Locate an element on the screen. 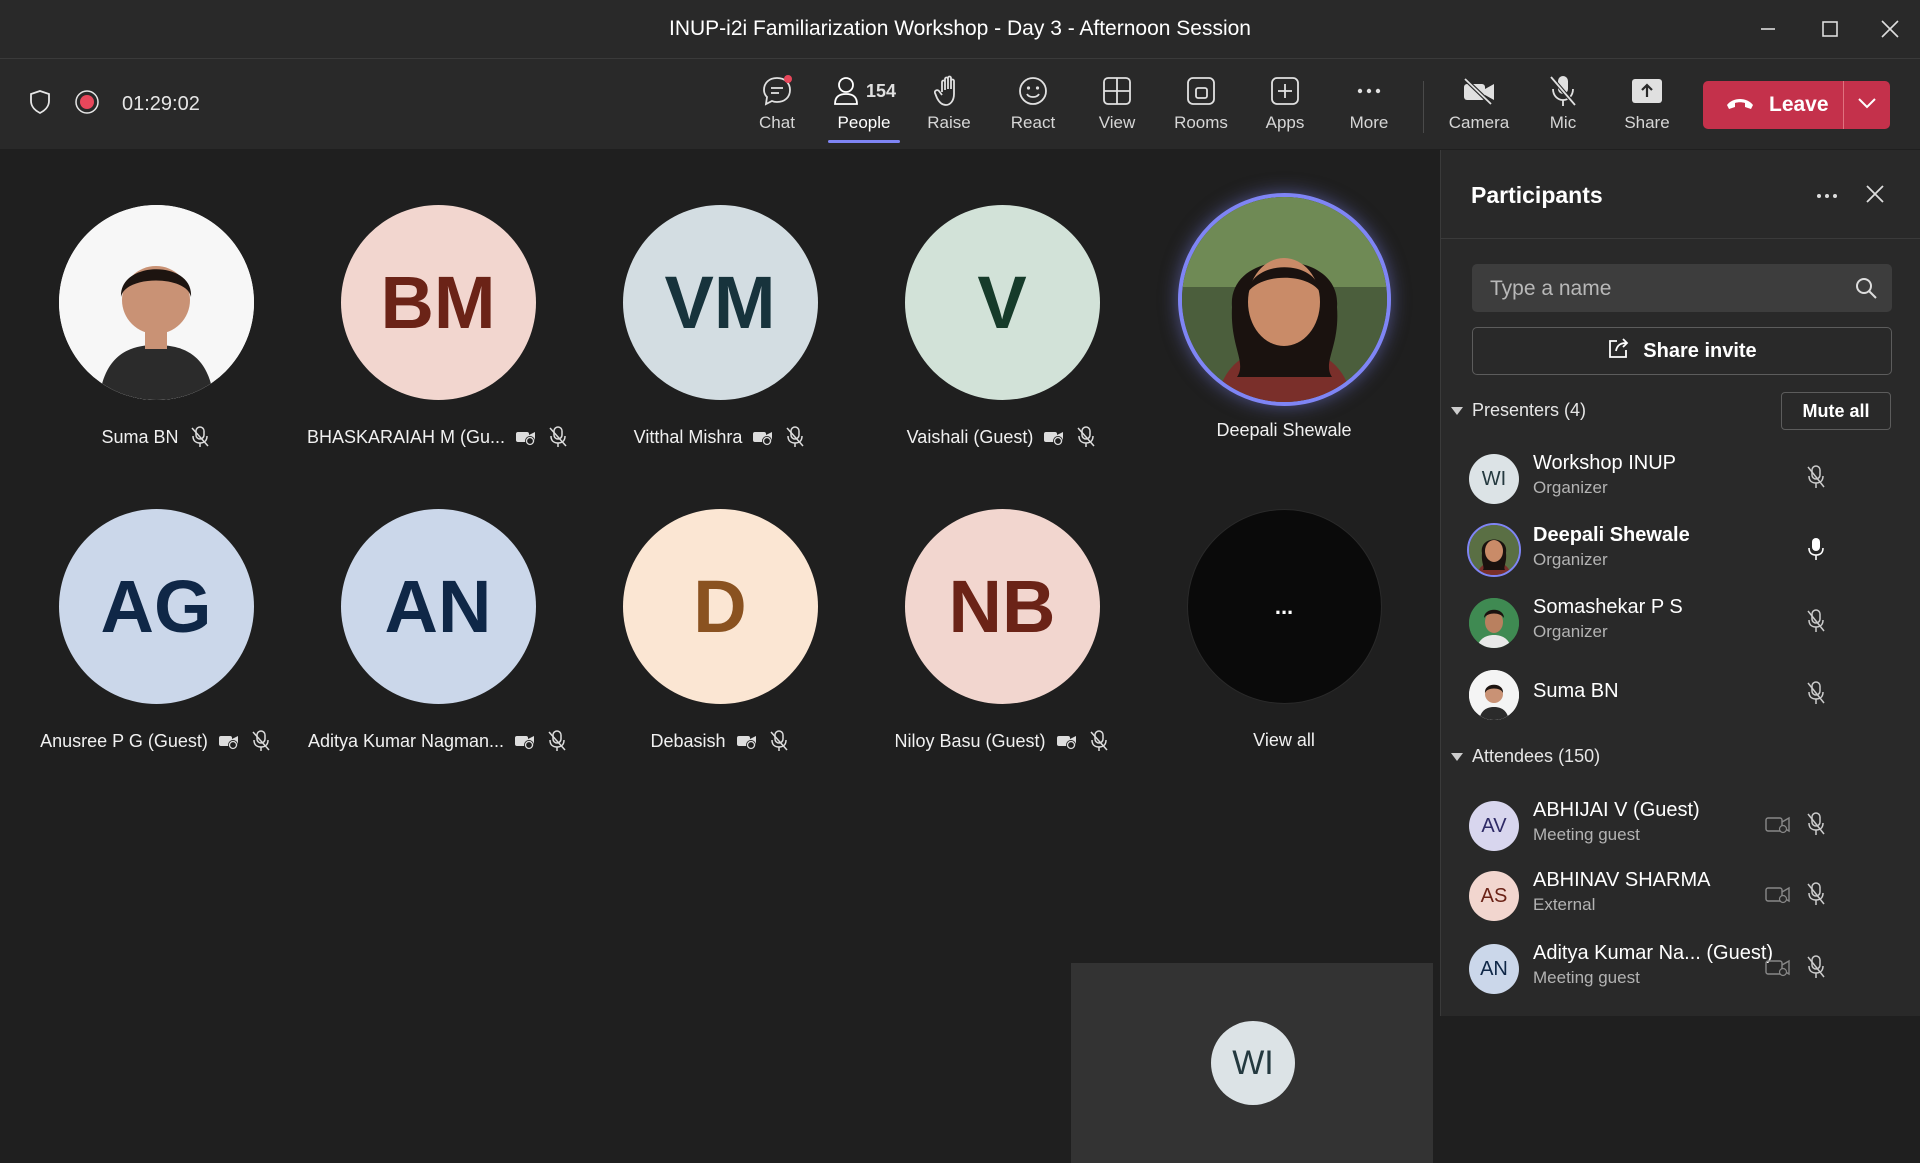 Image resolution: width=1920 pixels, height=1163 pixels. avatar: D is located at coordinates (720, 606).